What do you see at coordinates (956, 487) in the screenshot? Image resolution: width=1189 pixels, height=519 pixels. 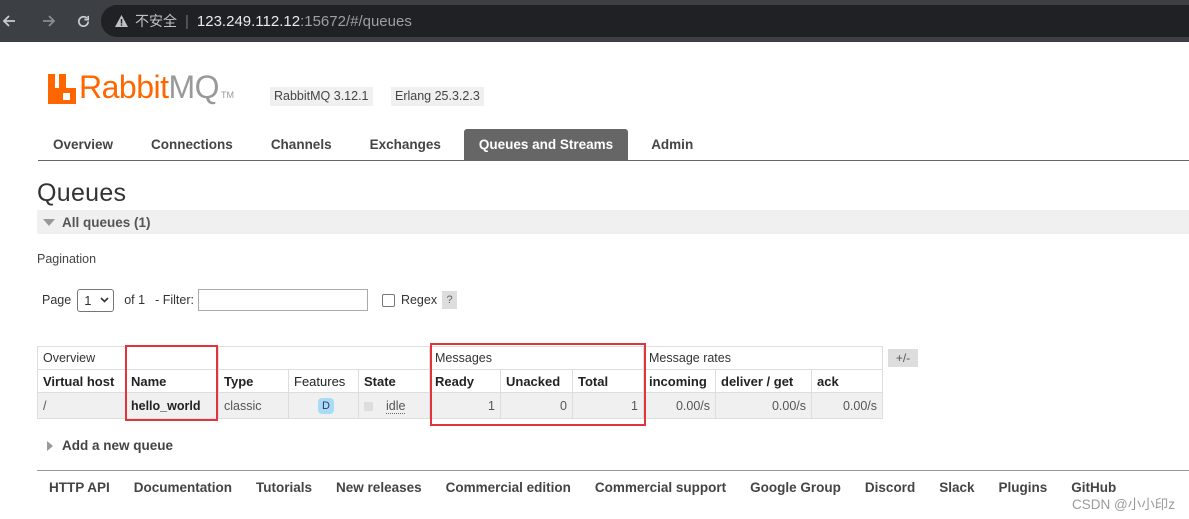 I see `footer-slack: Slack` at bounding box center [956, 487].